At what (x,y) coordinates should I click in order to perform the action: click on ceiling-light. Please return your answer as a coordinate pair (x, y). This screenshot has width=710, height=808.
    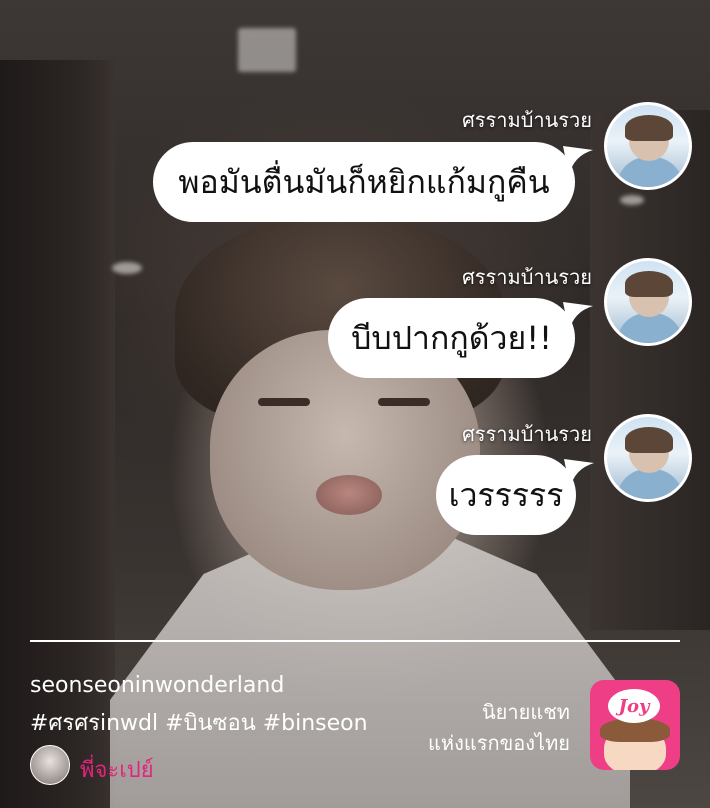
    Looking at the image, I should click on (267, 50).